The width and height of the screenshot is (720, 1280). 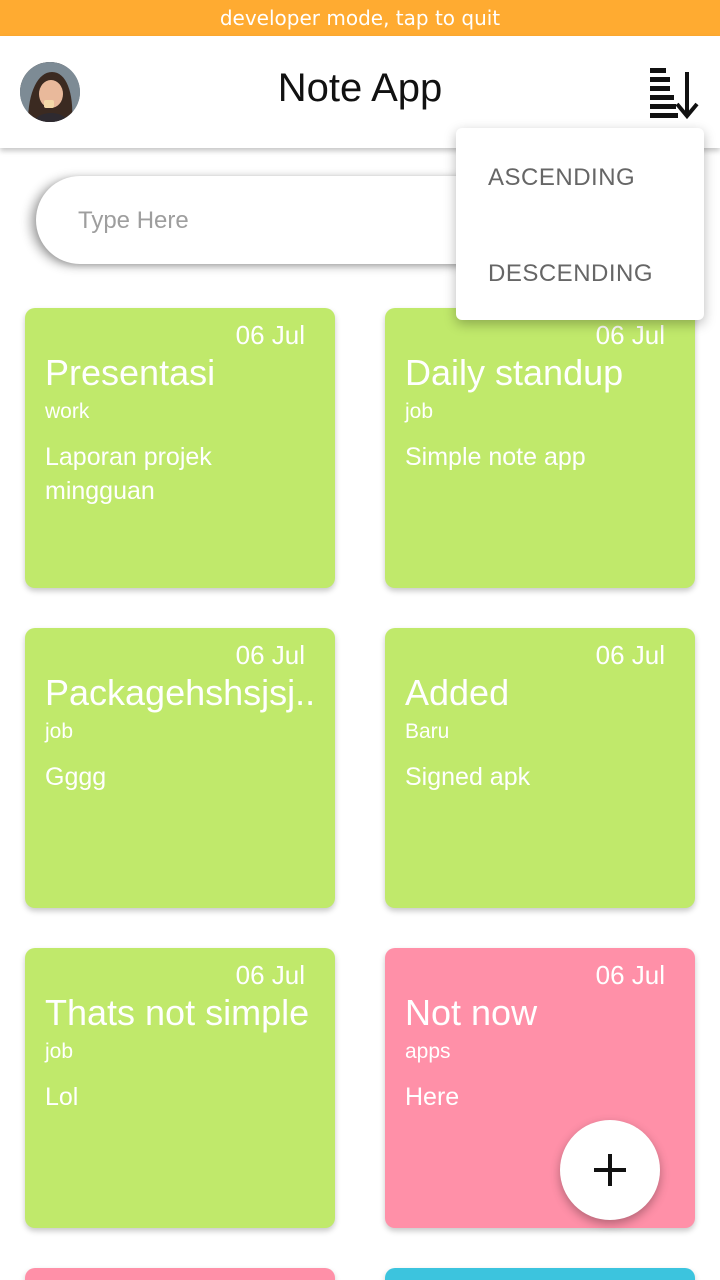 What do you see at coordinates (62, 1097) in the screenshot?
I see `note-body: Lol` at bounding box center [62, 1097].